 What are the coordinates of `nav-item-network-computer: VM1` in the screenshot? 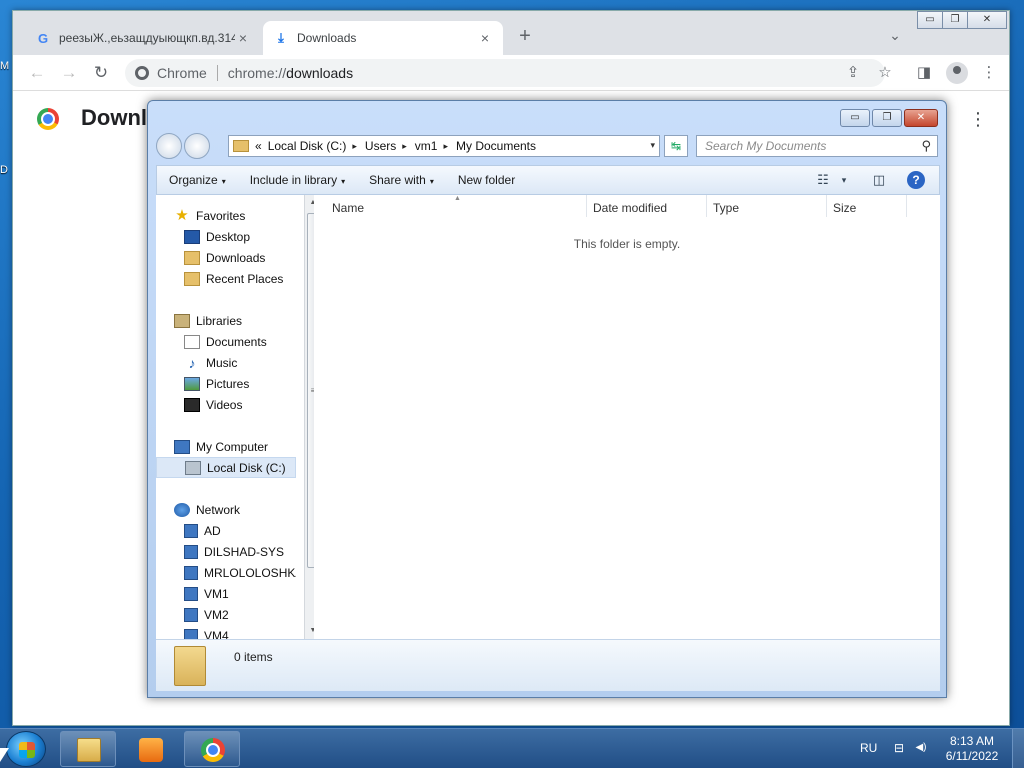 It's located at (226, 593).